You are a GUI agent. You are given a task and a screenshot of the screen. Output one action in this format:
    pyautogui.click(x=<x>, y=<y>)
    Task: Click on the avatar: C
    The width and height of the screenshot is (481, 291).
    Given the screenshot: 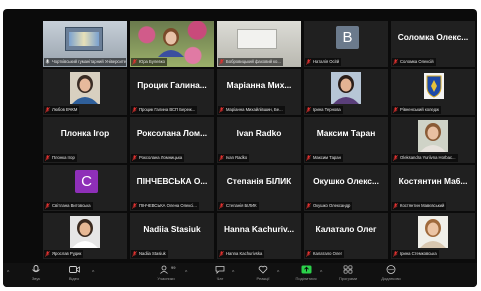 What is the action you would take?
    pyautogui.click(x=86, y=181)
    